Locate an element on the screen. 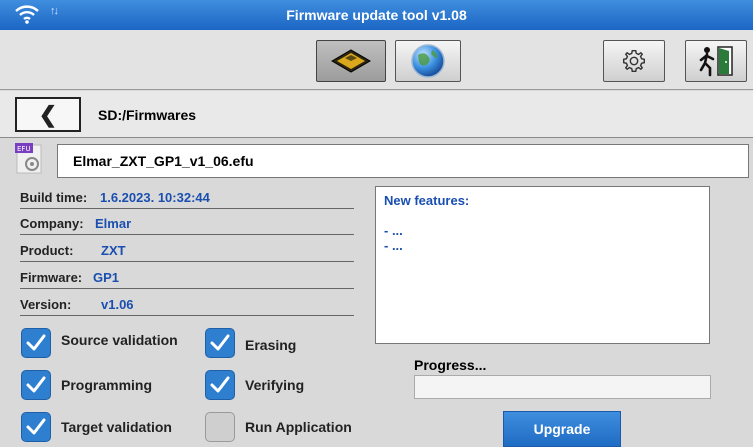 The height and width of the screenshot is (447, 753). firmware-label: Firmware: is located at coordinates (51, 277).